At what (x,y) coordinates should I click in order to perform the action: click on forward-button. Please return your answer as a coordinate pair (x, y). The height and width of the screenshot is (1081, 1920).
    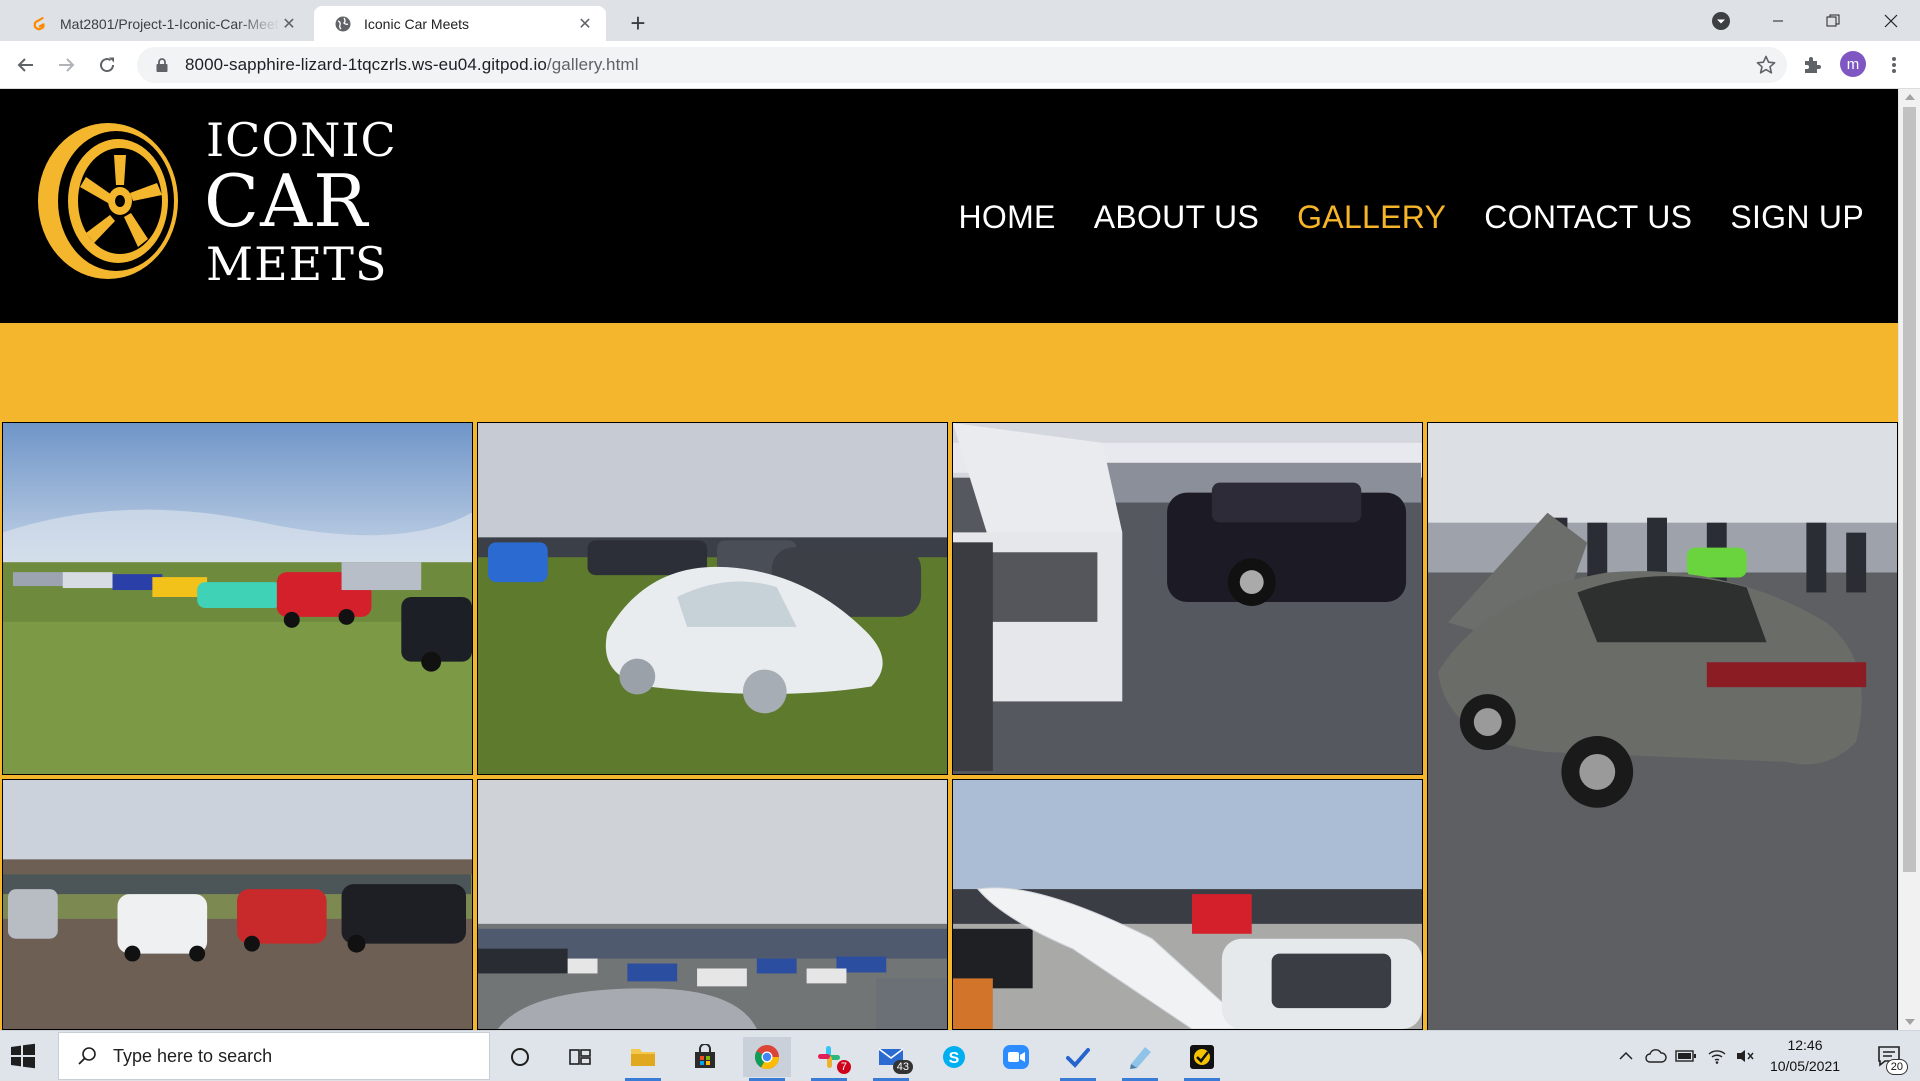
    Looking at the image, I should click on (66, 65).